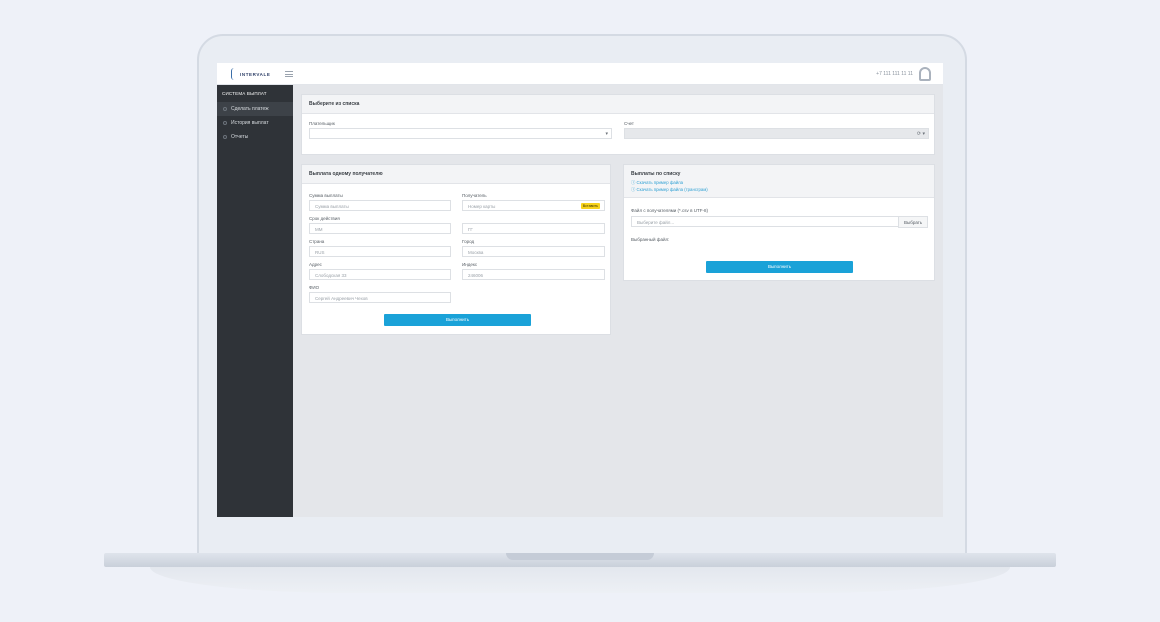  I want to click on zip-input: 246006, so click(533, 274).